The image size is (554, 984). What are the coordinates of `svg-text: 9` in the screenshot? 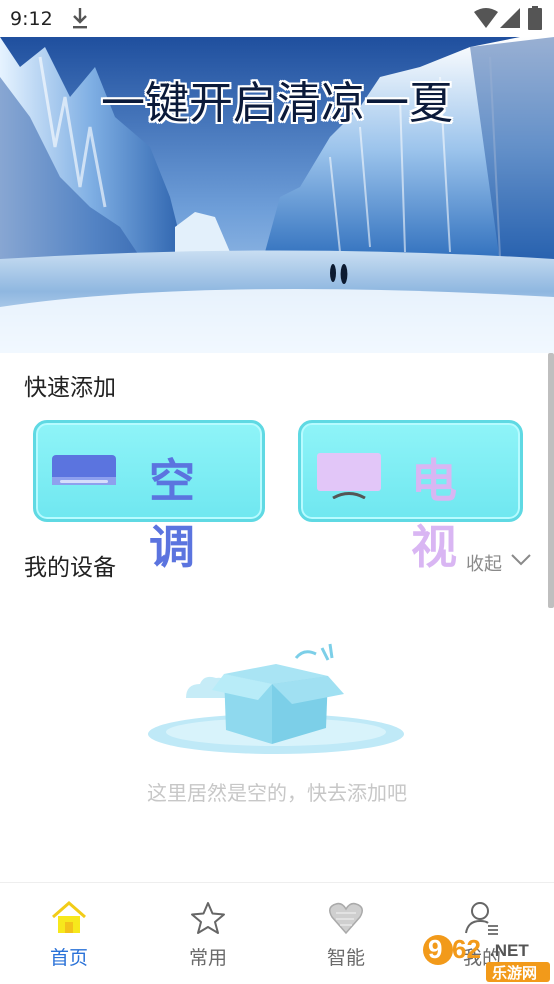 It's located at (435, 949).